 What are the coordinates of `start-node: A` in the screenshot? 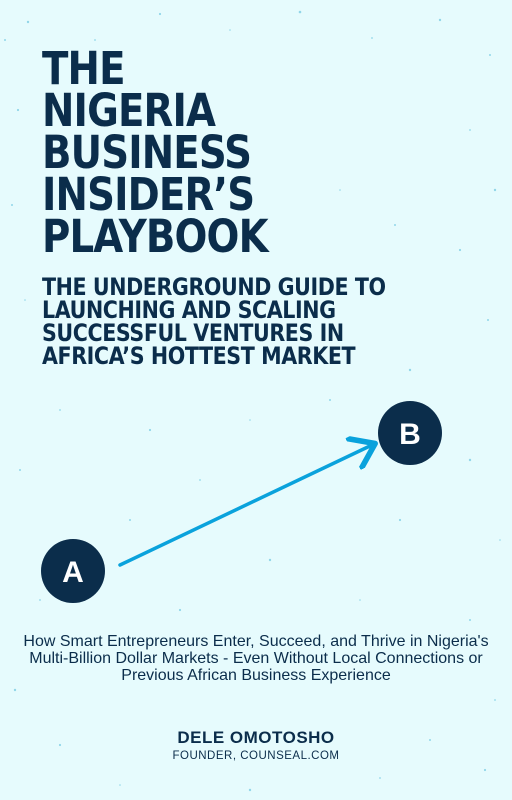 It's located at (73, 571).